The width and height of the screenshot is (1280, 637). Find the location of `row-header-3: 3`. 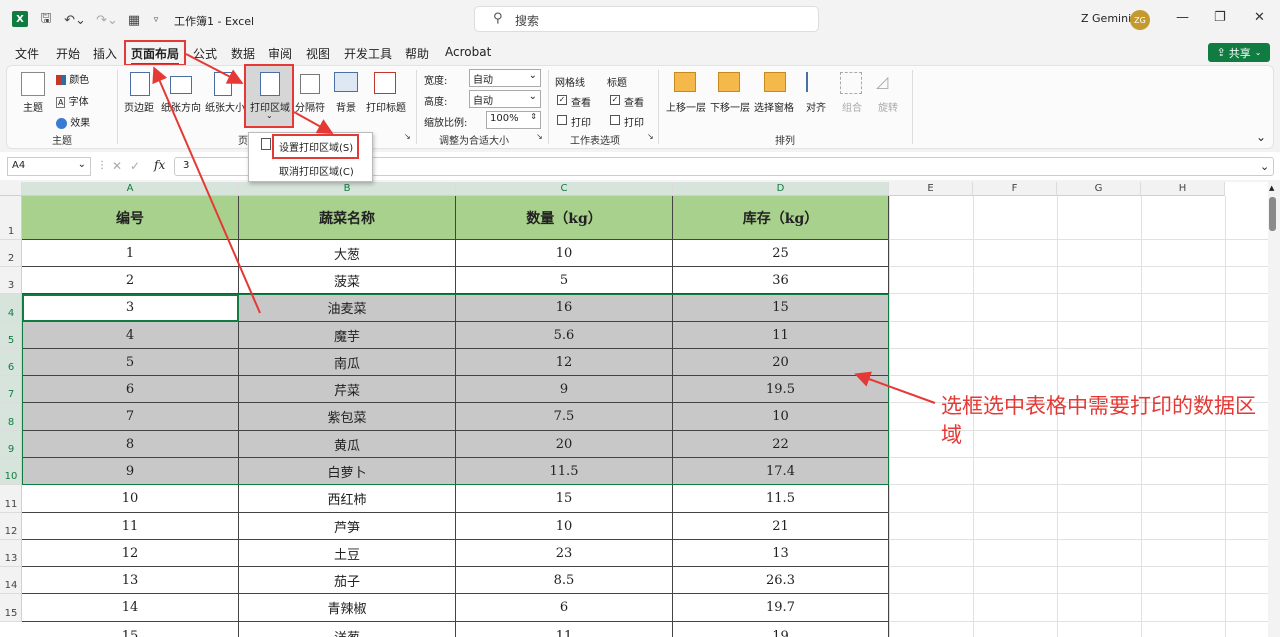

row-header-3: 3 is located at coordinates (11, 280).